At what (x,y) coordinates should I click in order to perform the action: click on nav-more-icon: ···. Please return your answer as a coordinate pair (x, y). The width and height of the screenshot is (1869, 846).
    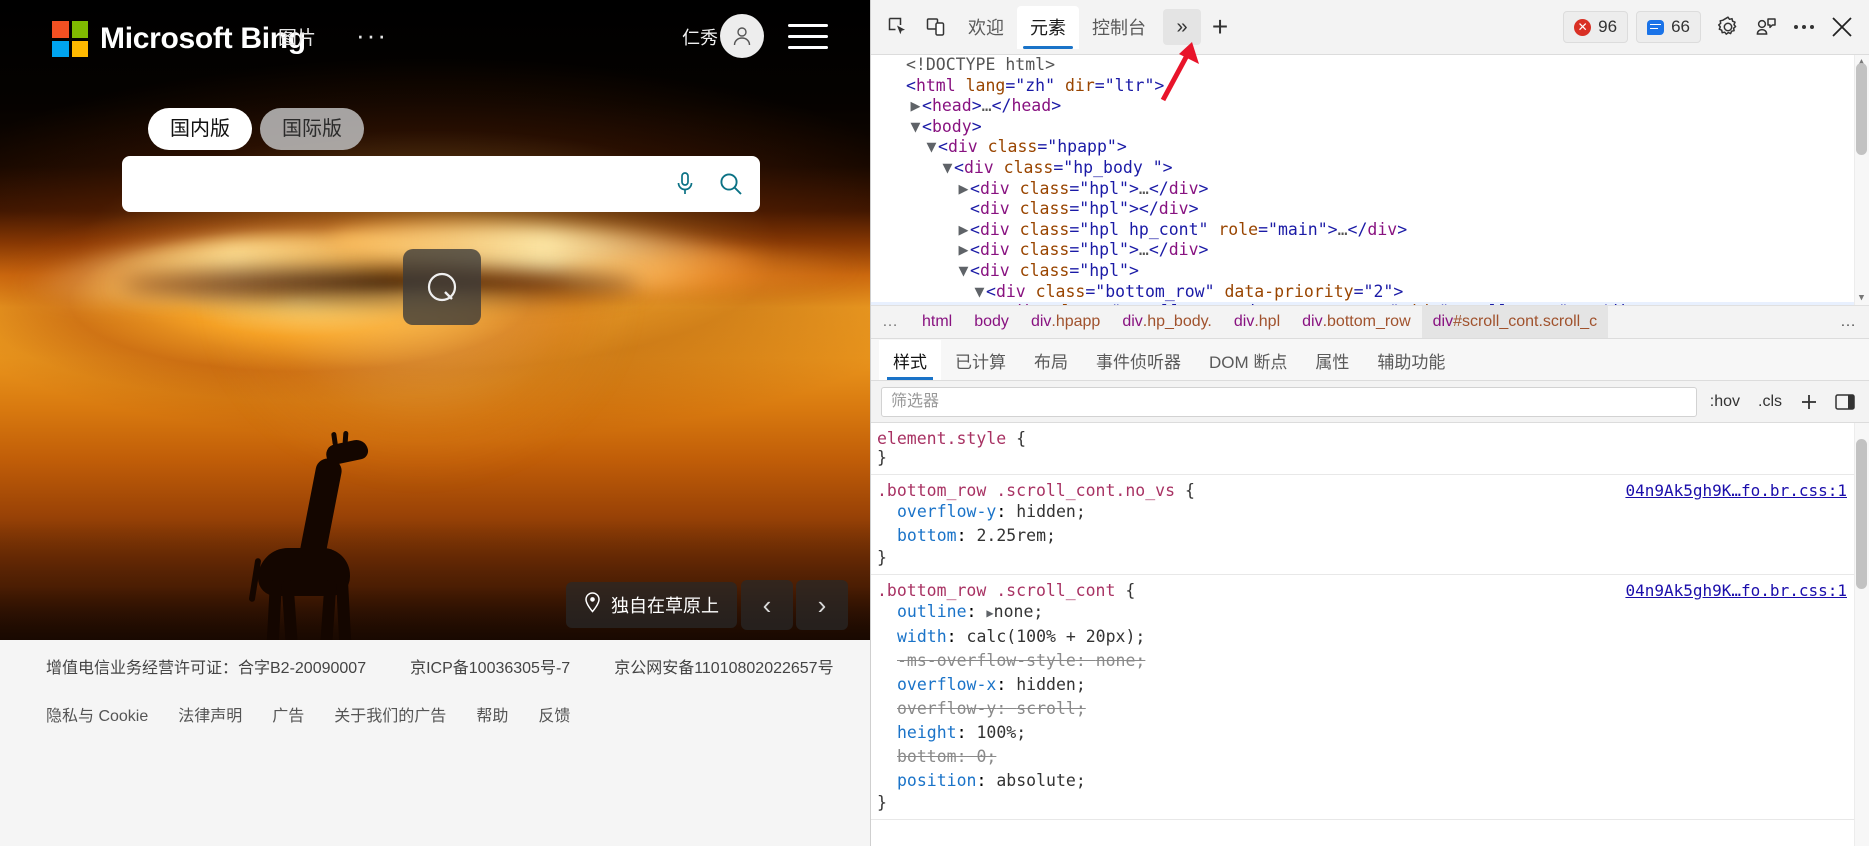
    Looking at the image, I should click on (372, 35).